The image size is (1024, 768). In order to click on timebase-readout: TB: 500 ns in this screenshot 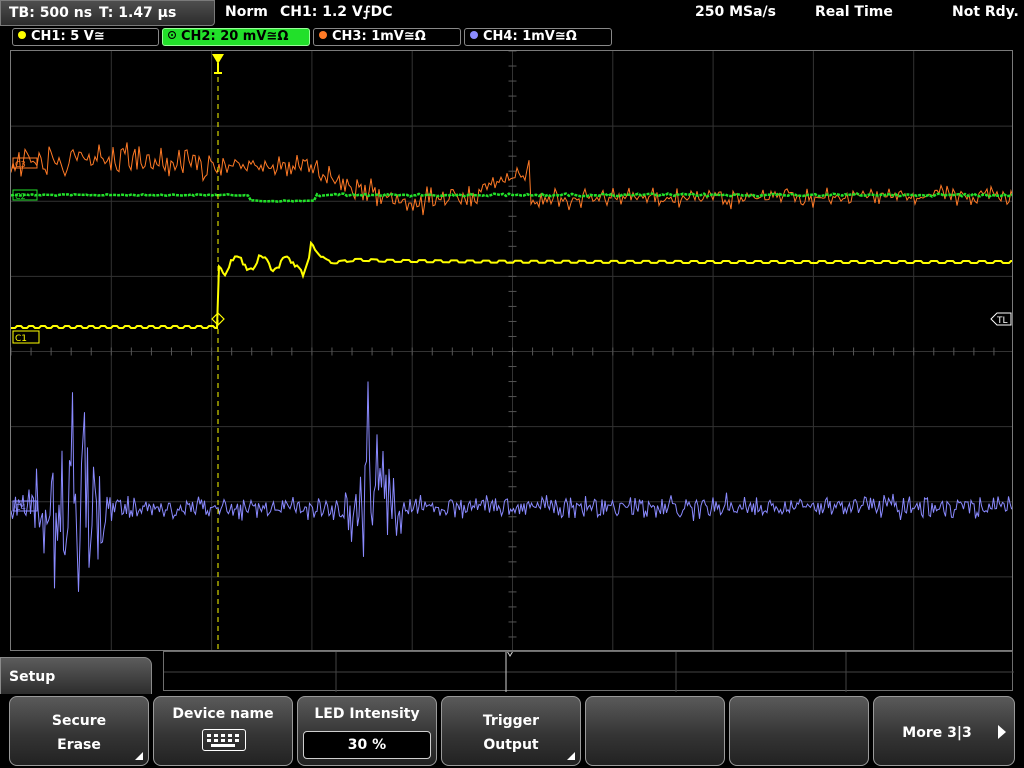, I will do `click(51, 13)`.